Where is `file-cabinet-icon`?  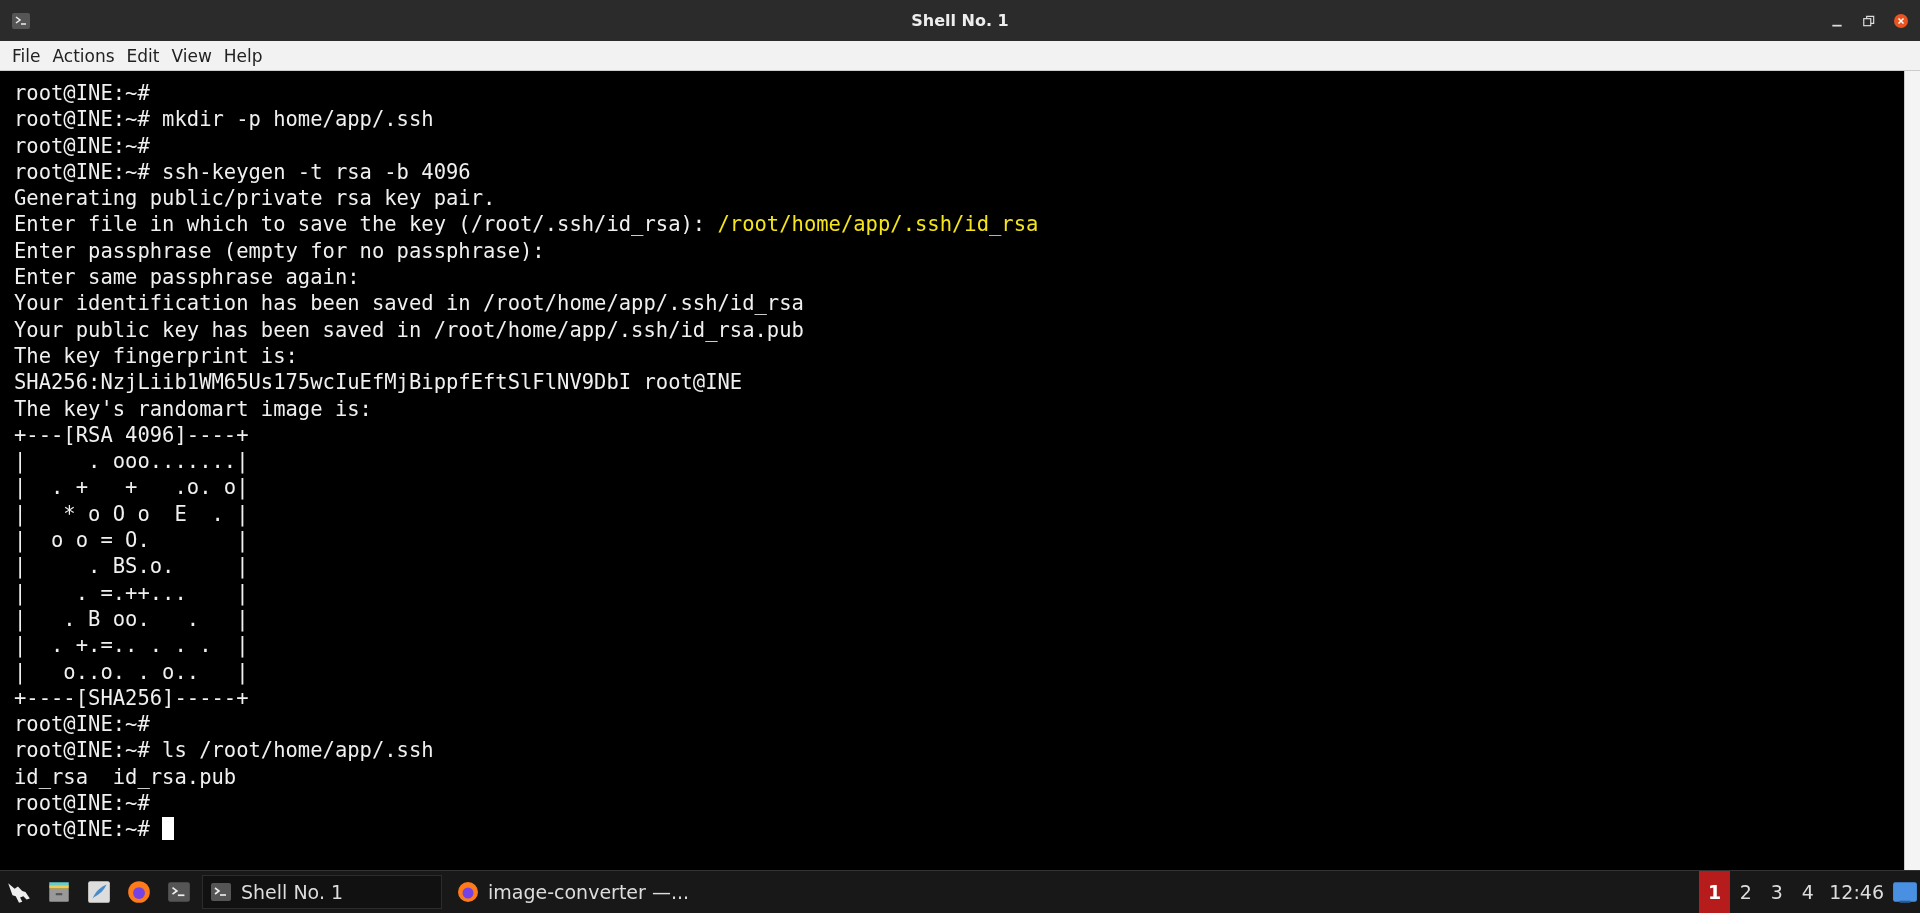 file-cabinet-icon is located at coordinates (59, 892).